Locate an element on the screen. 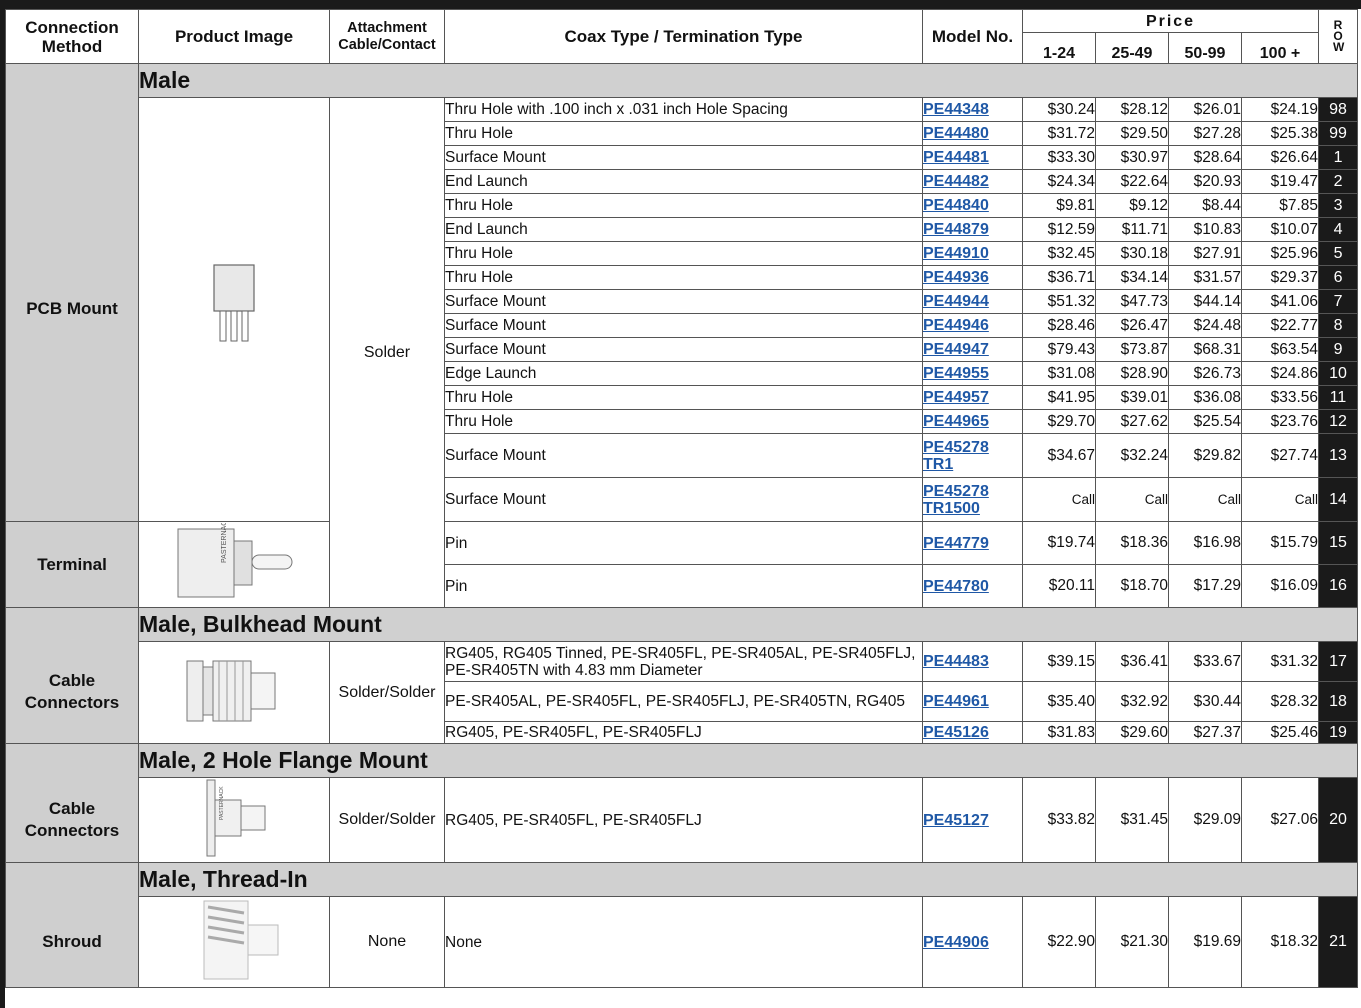 The width and height of the screenshot is (1361, 1008). section-header-row: Male, Bulkhead Mount is located at coordinates (682, 624).